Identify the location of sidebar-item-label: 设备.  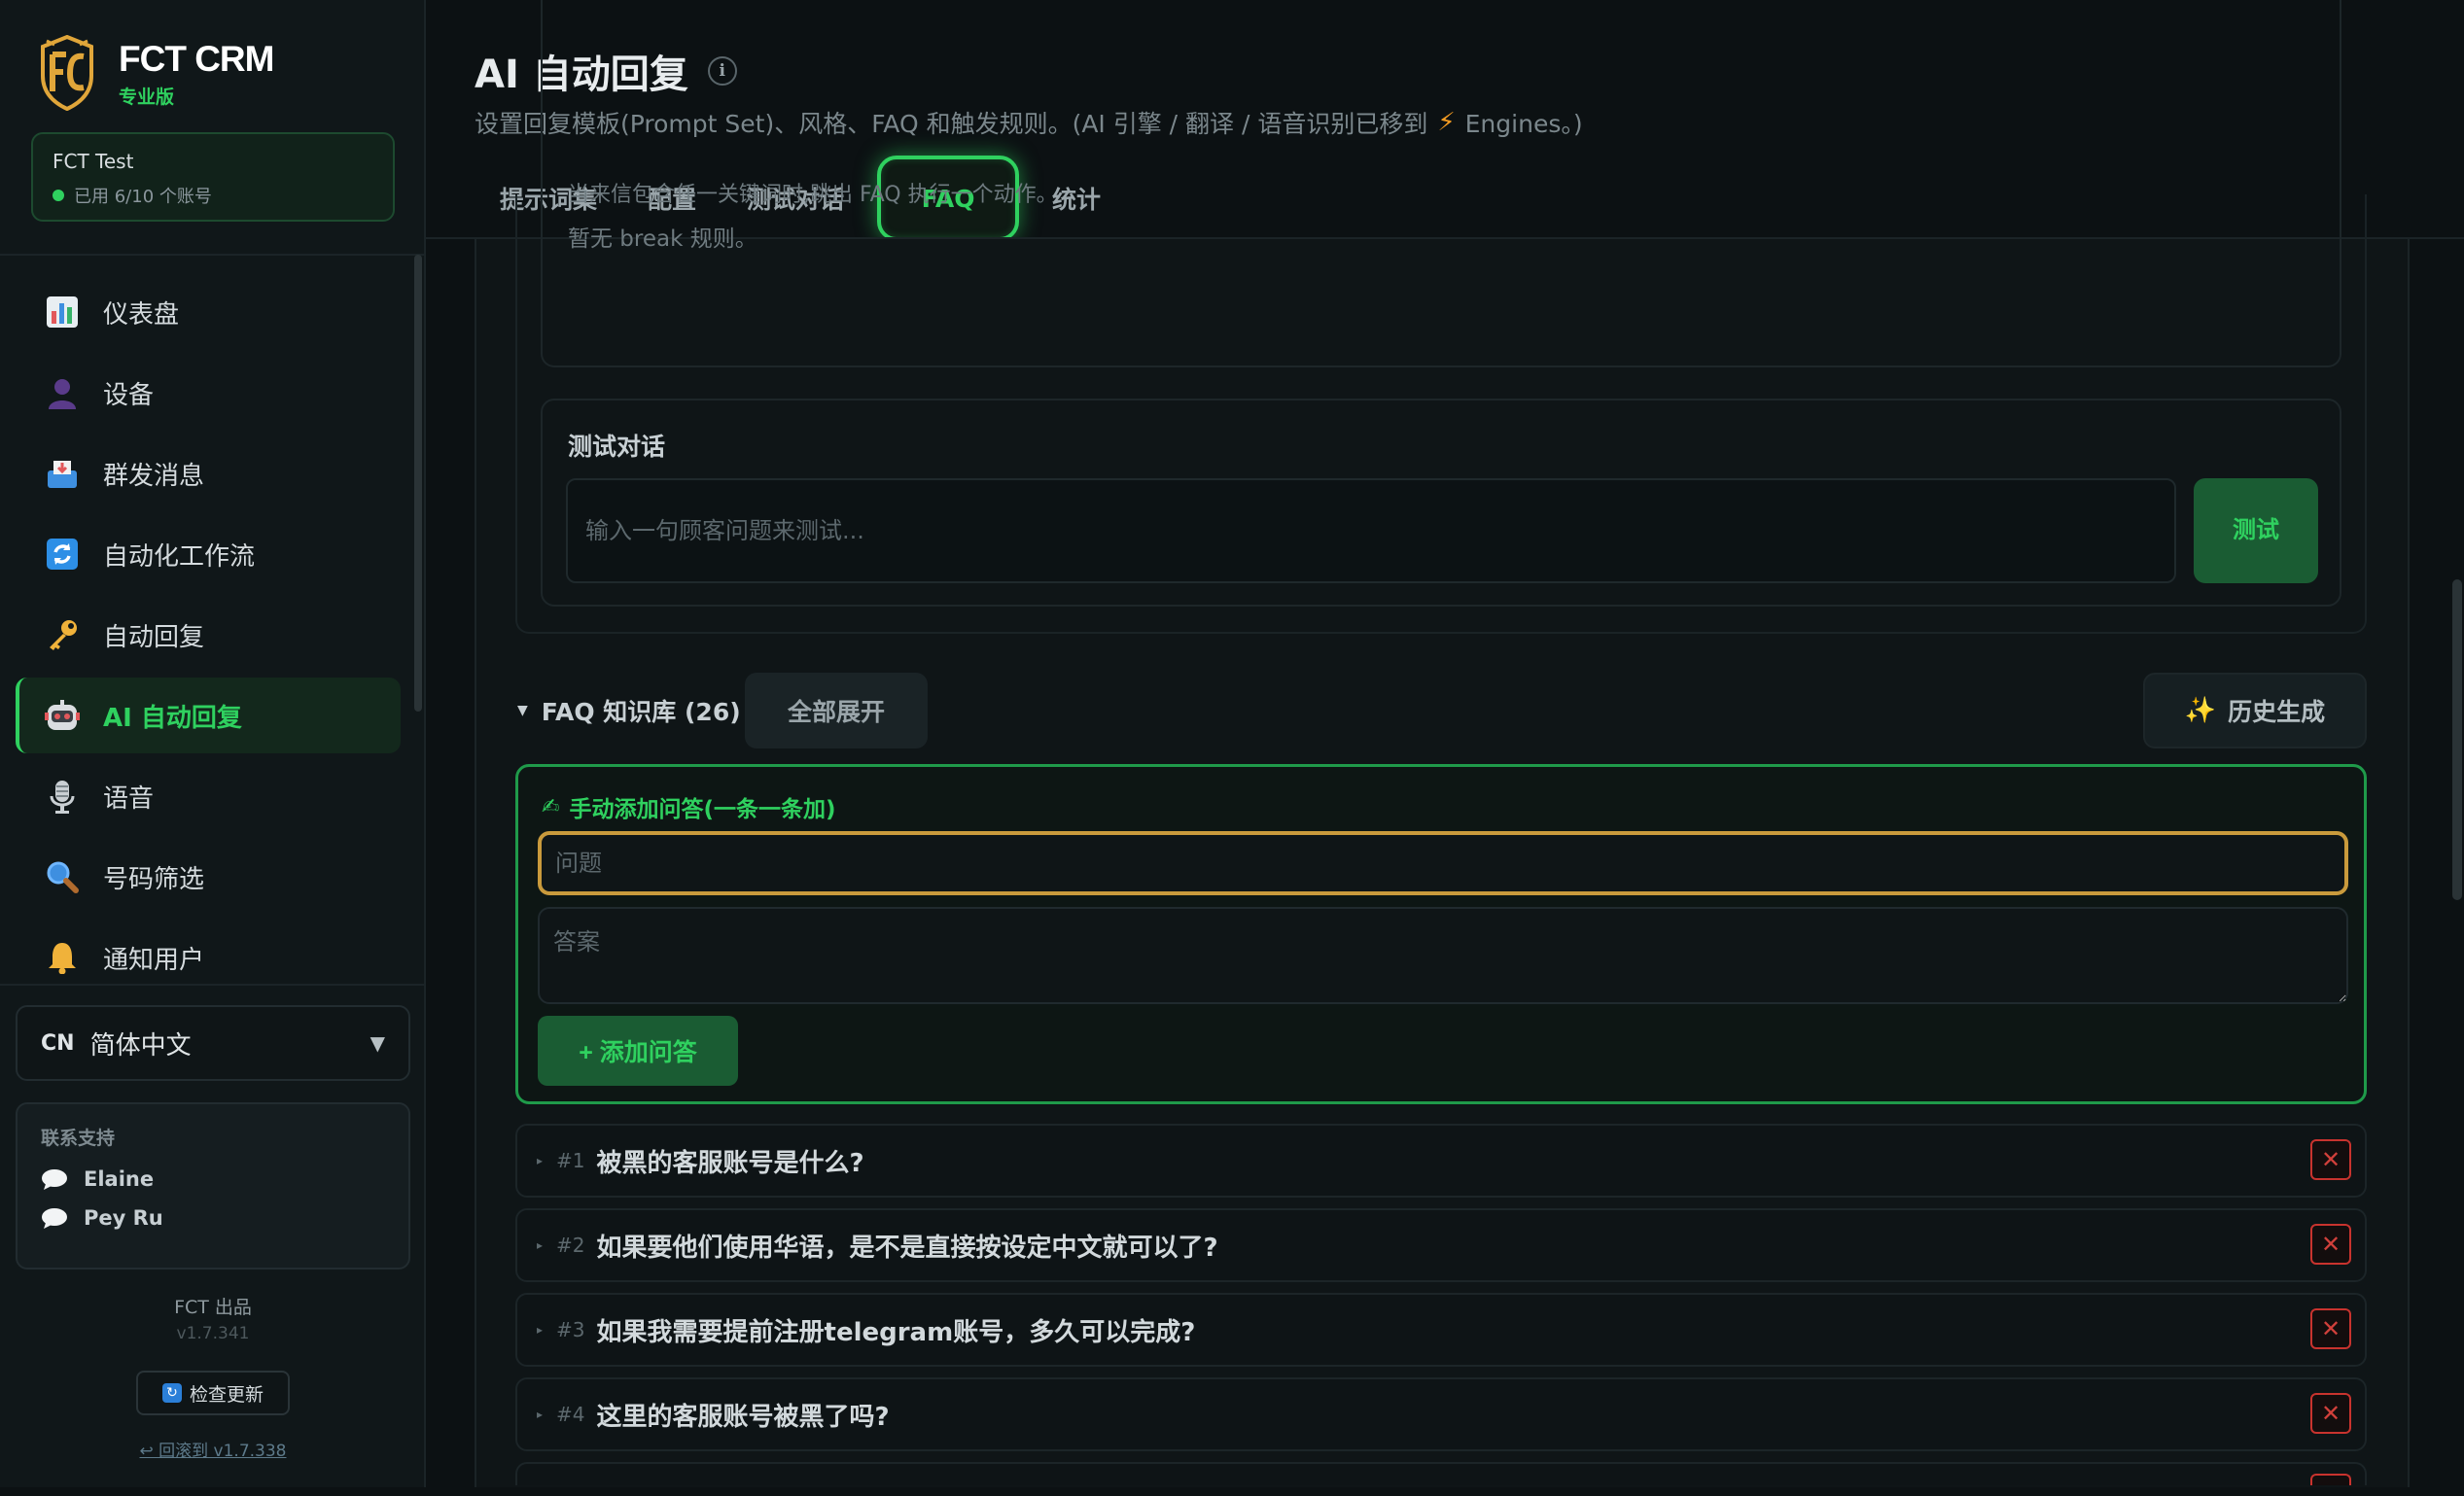
(129, 395).